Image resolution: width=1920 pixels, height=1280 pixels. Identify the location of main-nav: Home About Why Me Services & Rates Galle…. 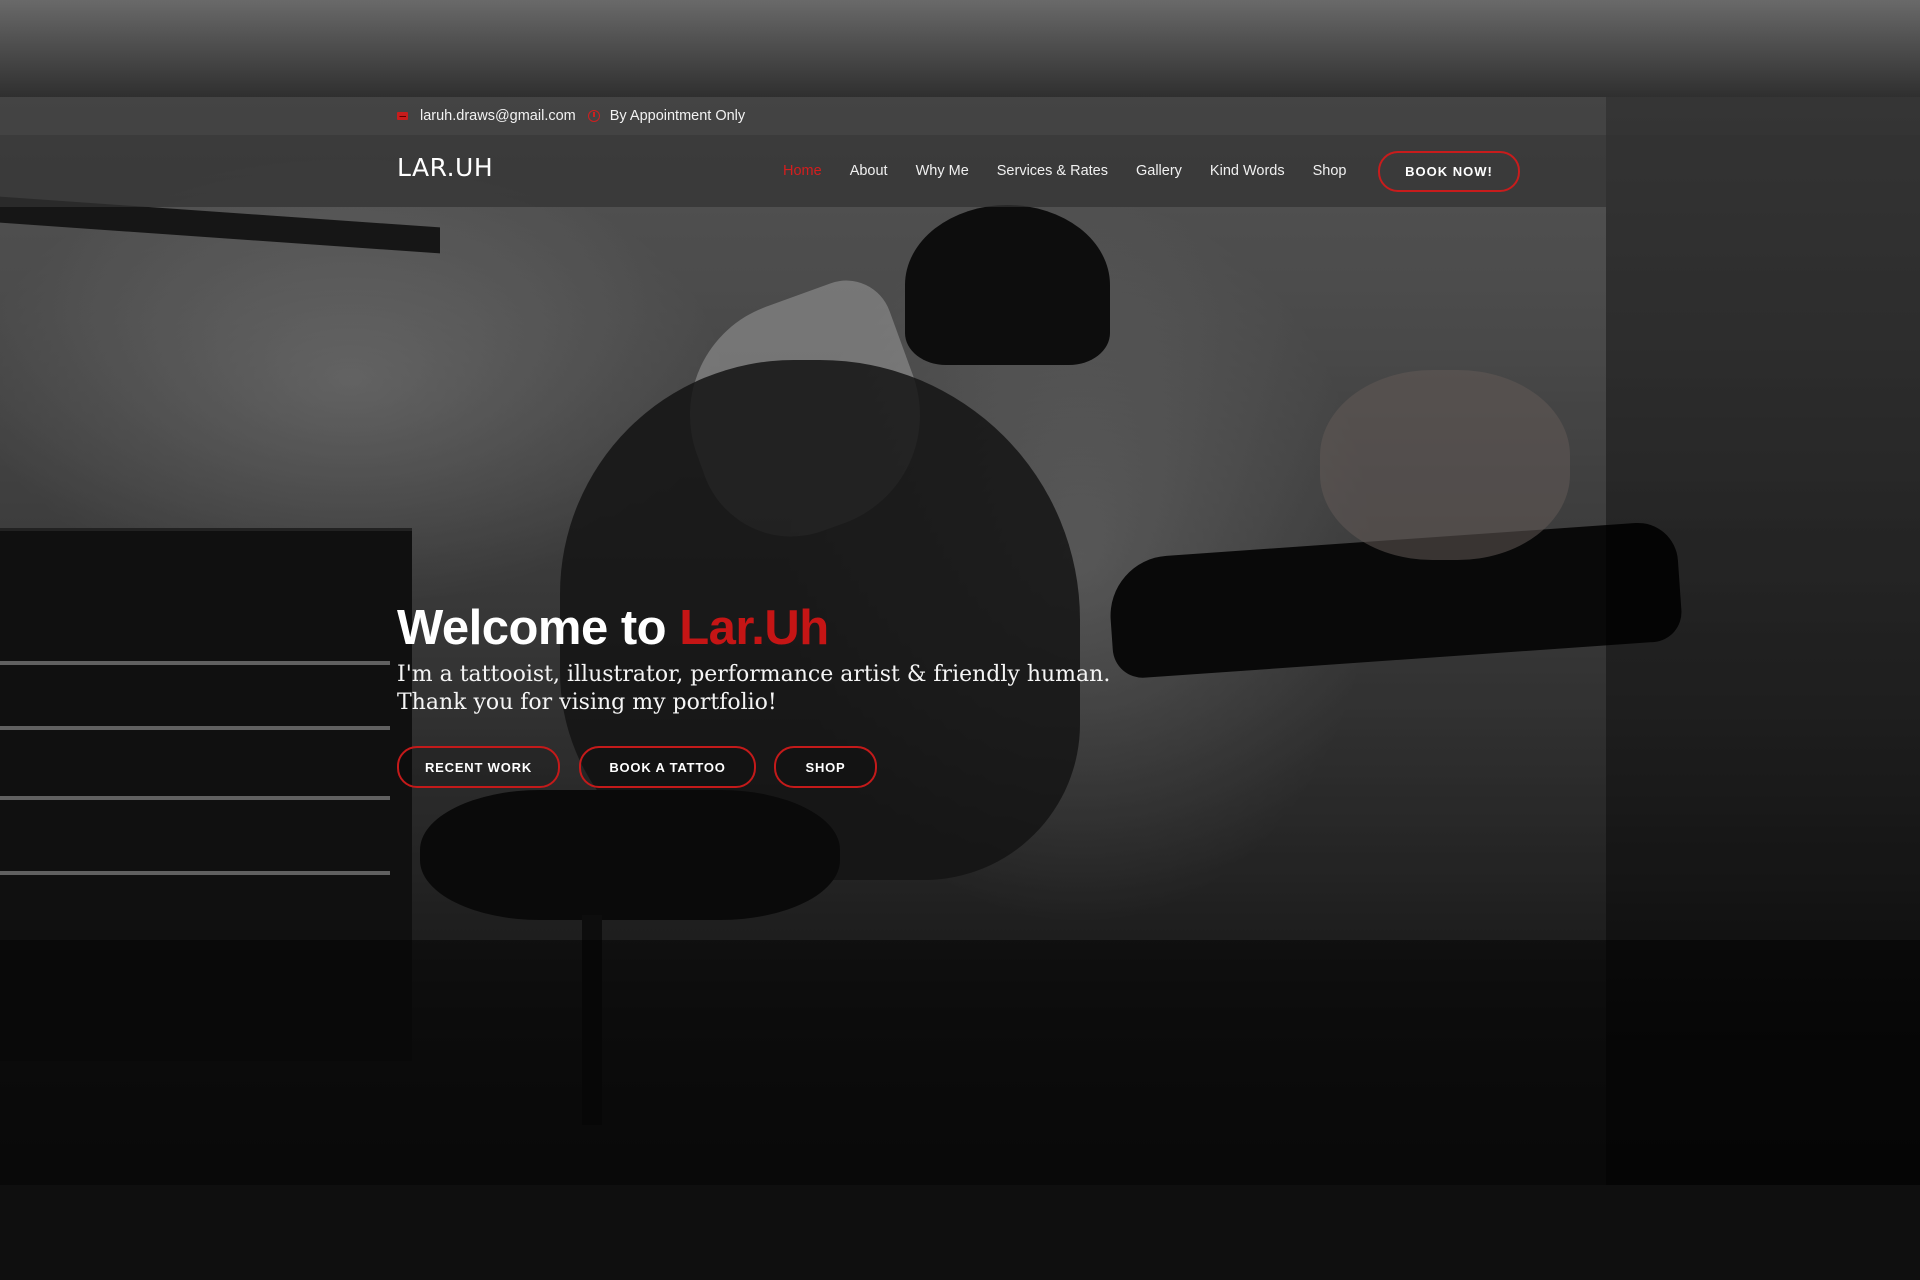
(1078, 171).